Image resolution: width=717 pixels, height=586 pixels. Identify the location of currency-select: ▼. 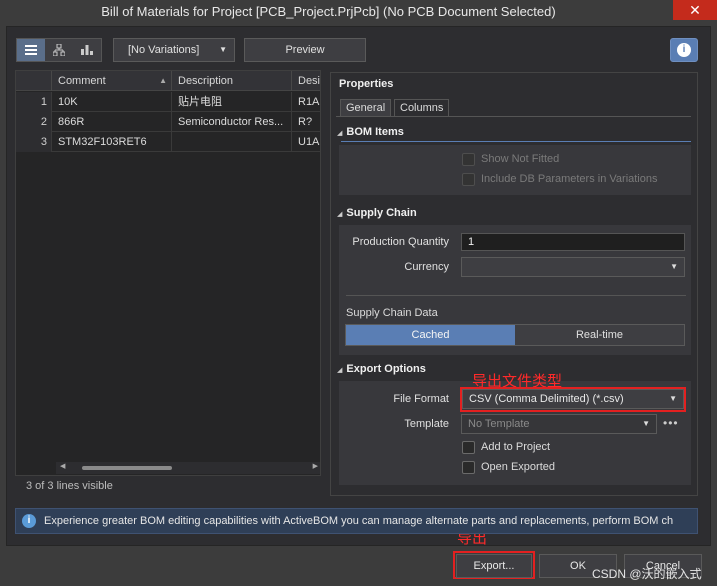
(573, 267).